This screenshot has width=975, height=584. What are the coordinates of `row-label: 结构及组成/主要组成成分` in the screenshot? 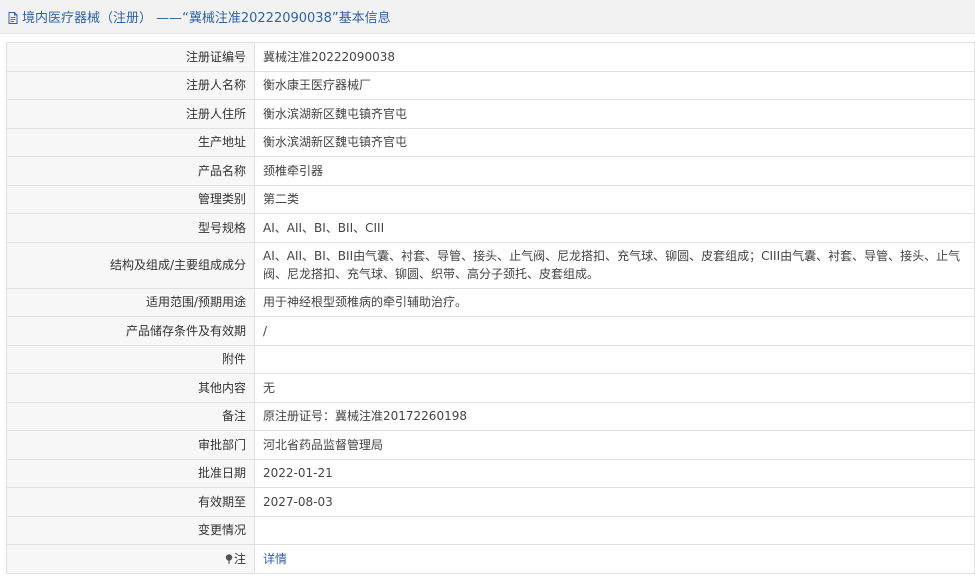 It's located at (130, 265).